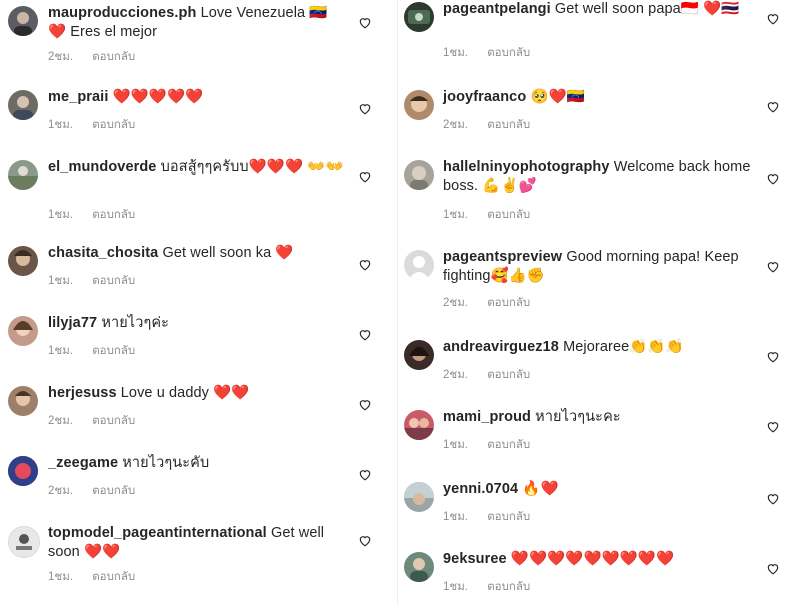 The width and height of the screenshot is (800, 606). Describe the element at coordinates (501, 347) in the screenshot. I see `comment-username: andreavirguez18` at that location.